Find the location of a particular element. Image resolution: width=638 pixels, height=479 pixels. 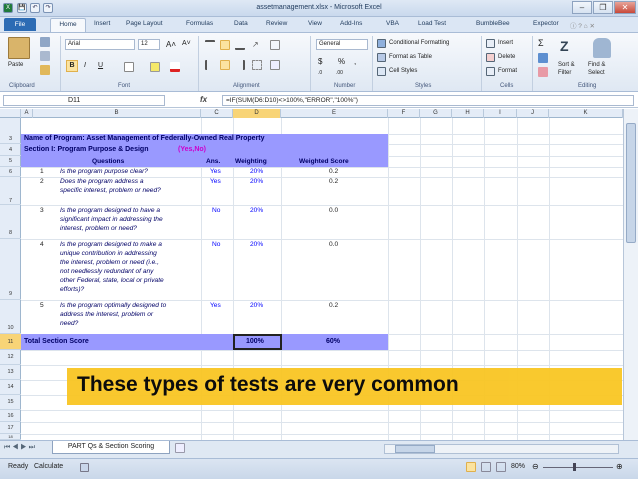

tab-view: View is located at coordinates (315, 23).